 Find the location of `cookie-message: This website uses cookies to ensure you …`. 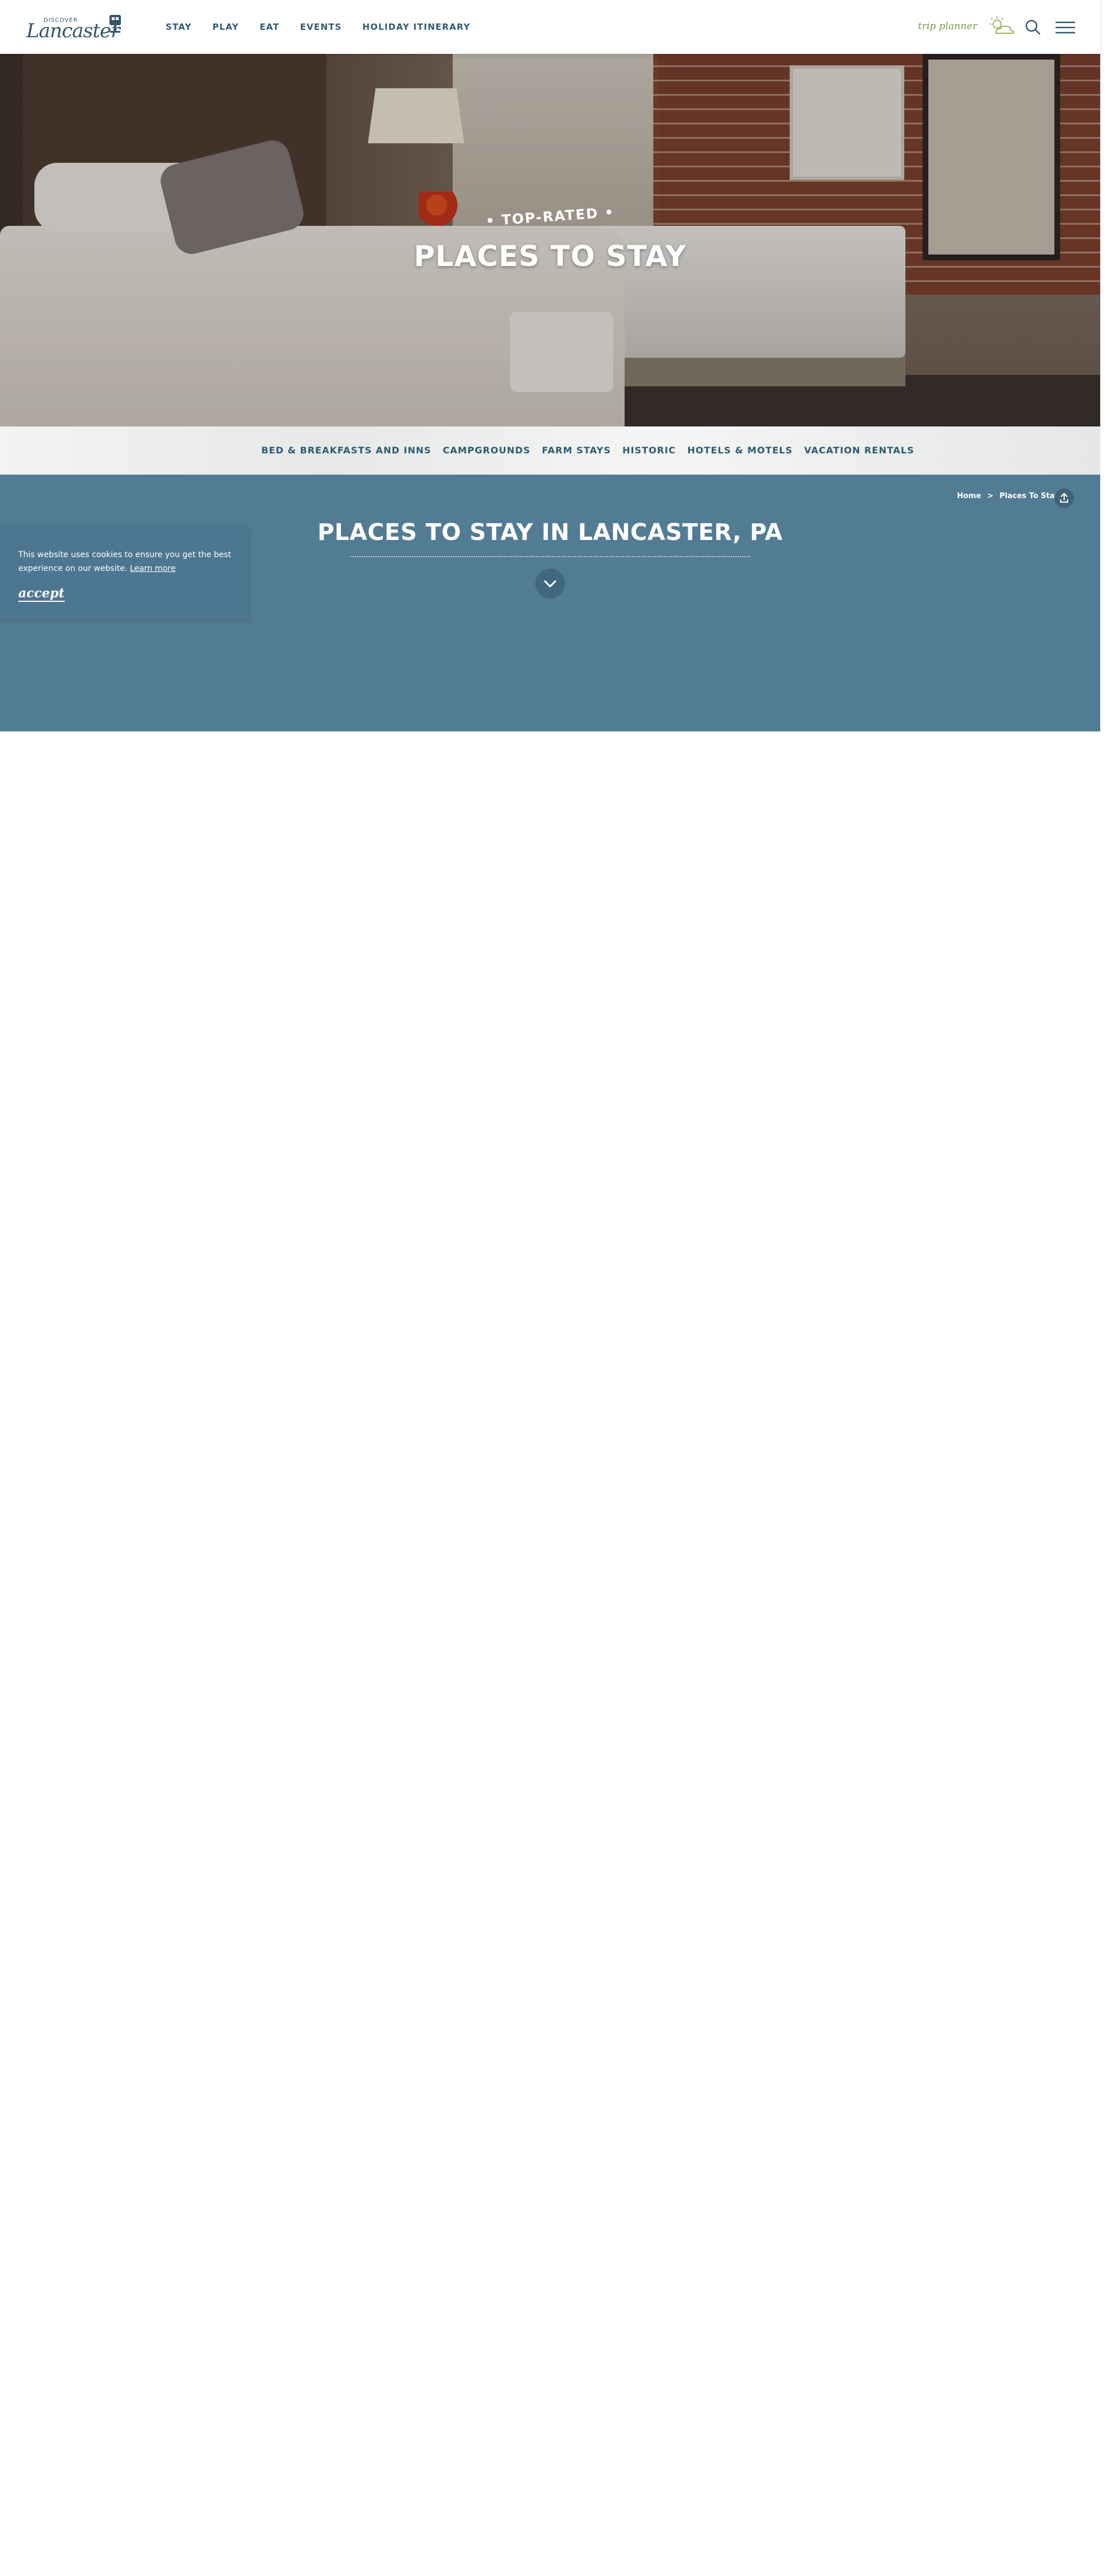

cookie-message: This website uses cookies to ensure you … is located at coordinates (127, 562).